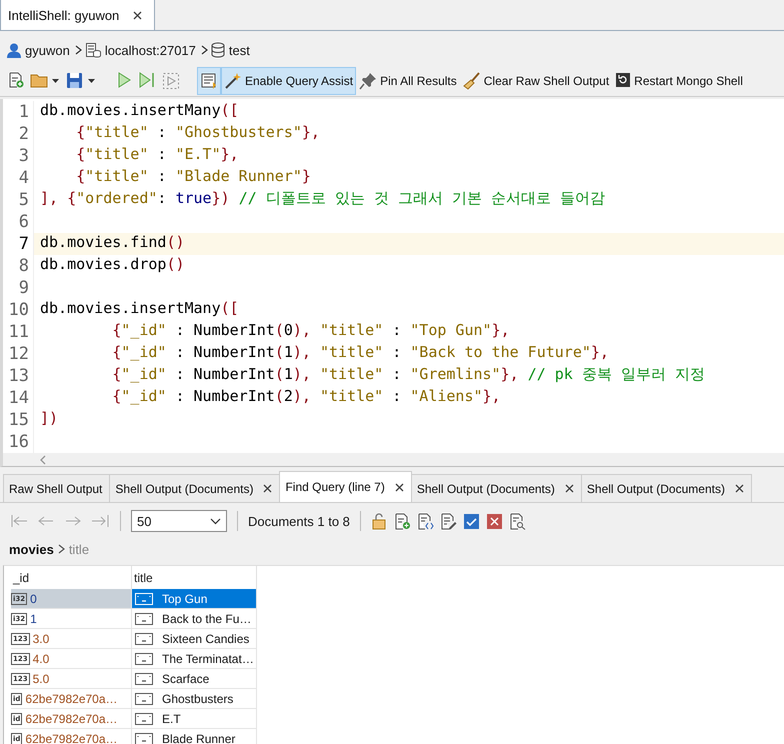 This screenshot has height=744, width=784. What do you see at coordinates (360, 352) in the screenshot?
I see `code-line: {"_id" : NumberInt(1), "title" : "Back to the Future"},` at bounding box center [360, 352].